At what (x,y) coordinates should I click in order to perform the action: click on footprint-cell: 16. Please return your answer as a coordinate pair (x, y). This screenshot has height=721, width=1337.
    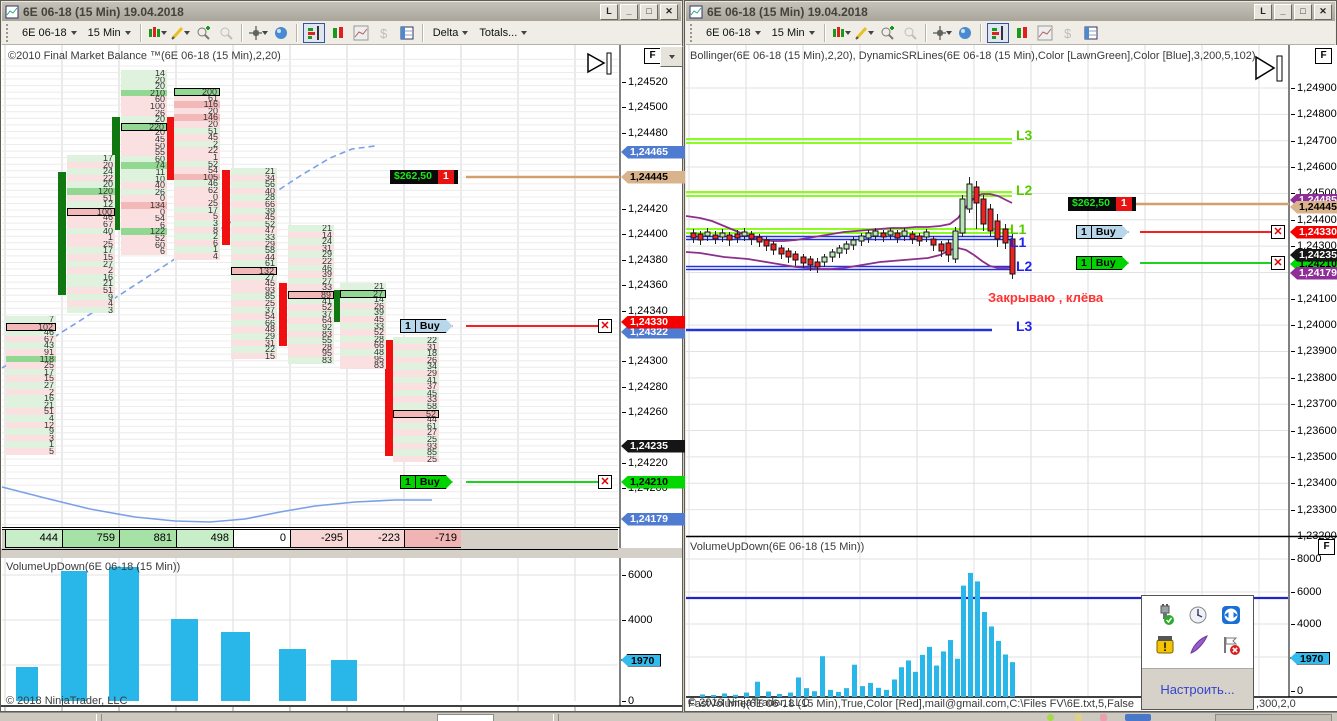
    Looking at the image, I should click on (91, 277).